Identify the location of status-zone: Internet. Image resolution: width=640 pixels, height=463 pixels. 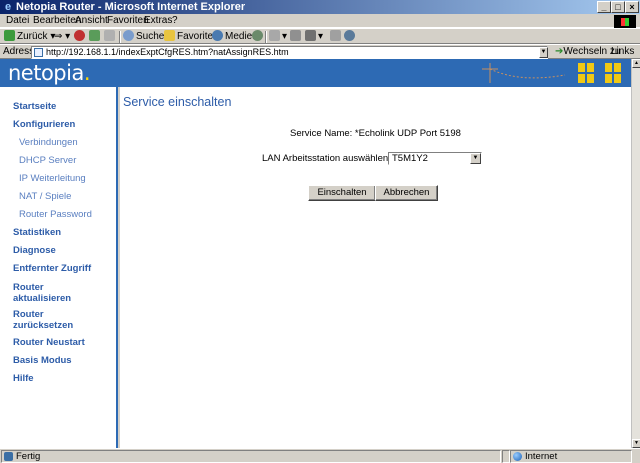
(571, 456).